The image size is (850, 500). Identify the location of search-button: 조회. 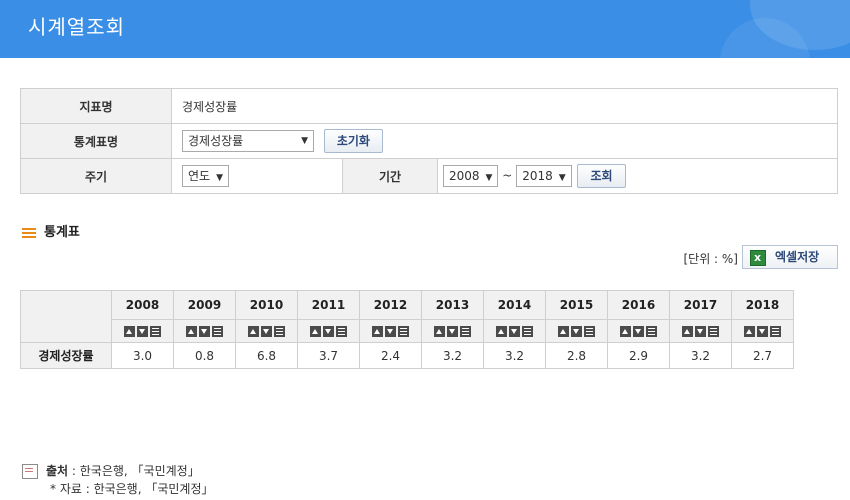
(601, 176).